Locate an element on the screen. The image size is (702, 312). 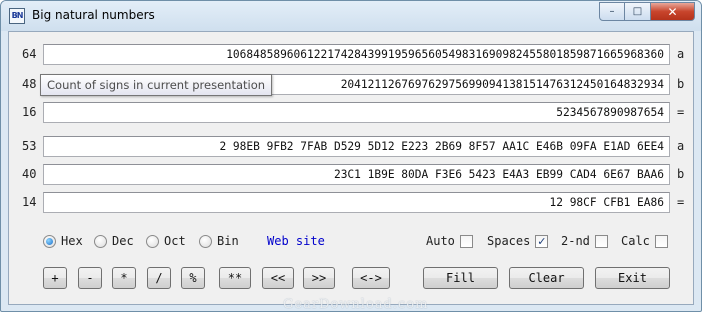
row-suffix-dec-a: a is located at coordinates (681, 54).